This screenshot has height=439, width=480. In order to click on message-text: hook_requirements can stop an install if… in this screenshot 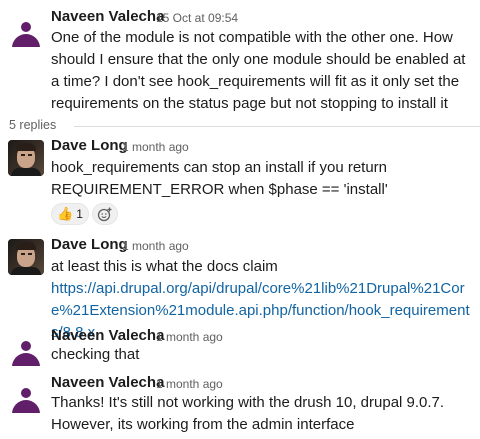, I will do `click(219, 178)`.